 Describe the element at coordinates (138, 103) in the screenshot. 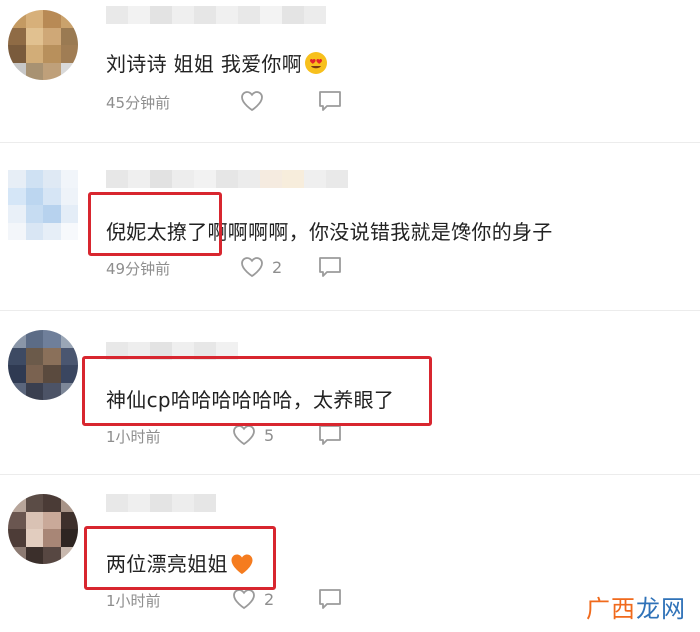

I see `comment-time: 45分钟前` at that location.